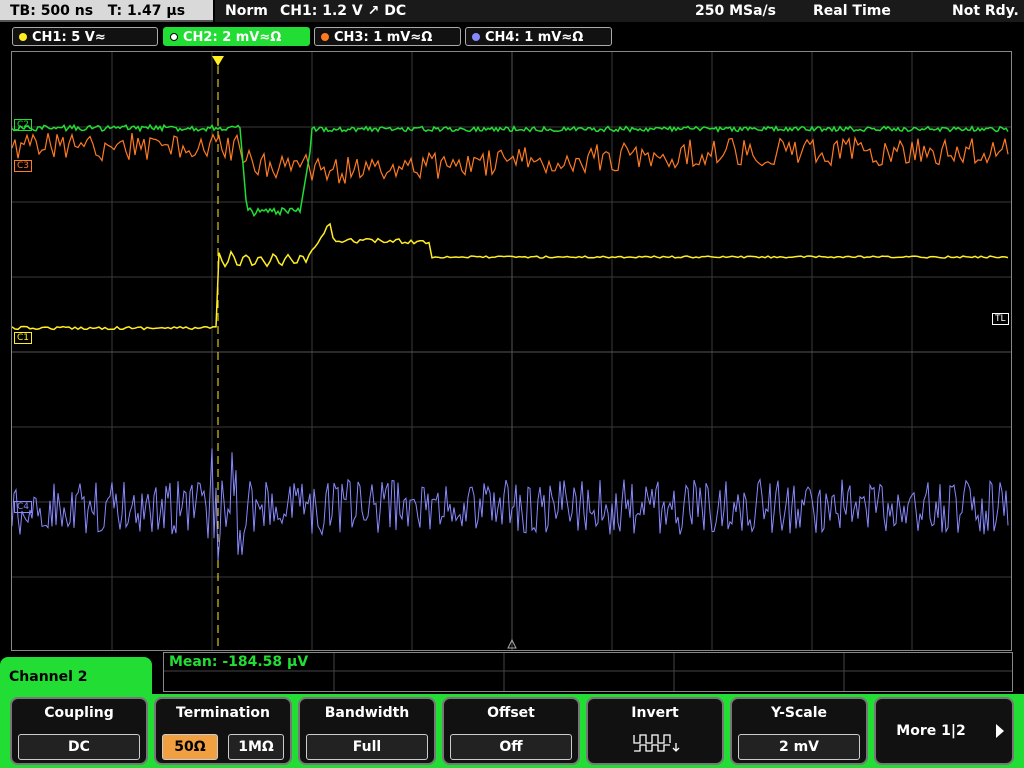  I want to click on channel-tab-2: CH2: 2 mV≈Ω, so click(236, 36).